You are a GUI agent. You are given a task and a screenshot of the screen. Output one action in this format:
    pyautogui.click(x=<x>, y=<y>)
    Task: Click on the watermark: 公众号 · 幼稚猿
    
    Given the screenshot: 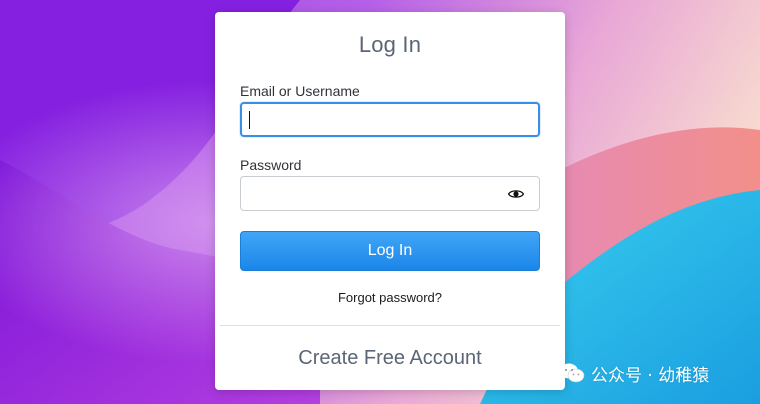 What is the action you would take?
    pyautogui.click(x=634, y=374)
    